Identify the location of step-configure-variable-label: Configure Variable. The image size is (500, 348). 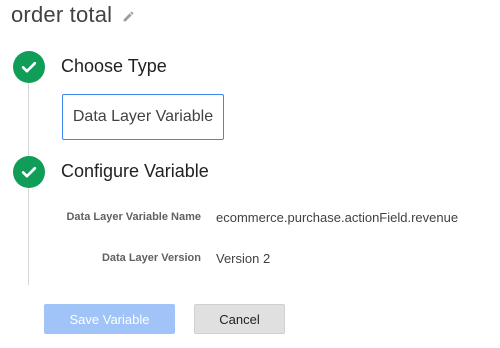
(135, 171).